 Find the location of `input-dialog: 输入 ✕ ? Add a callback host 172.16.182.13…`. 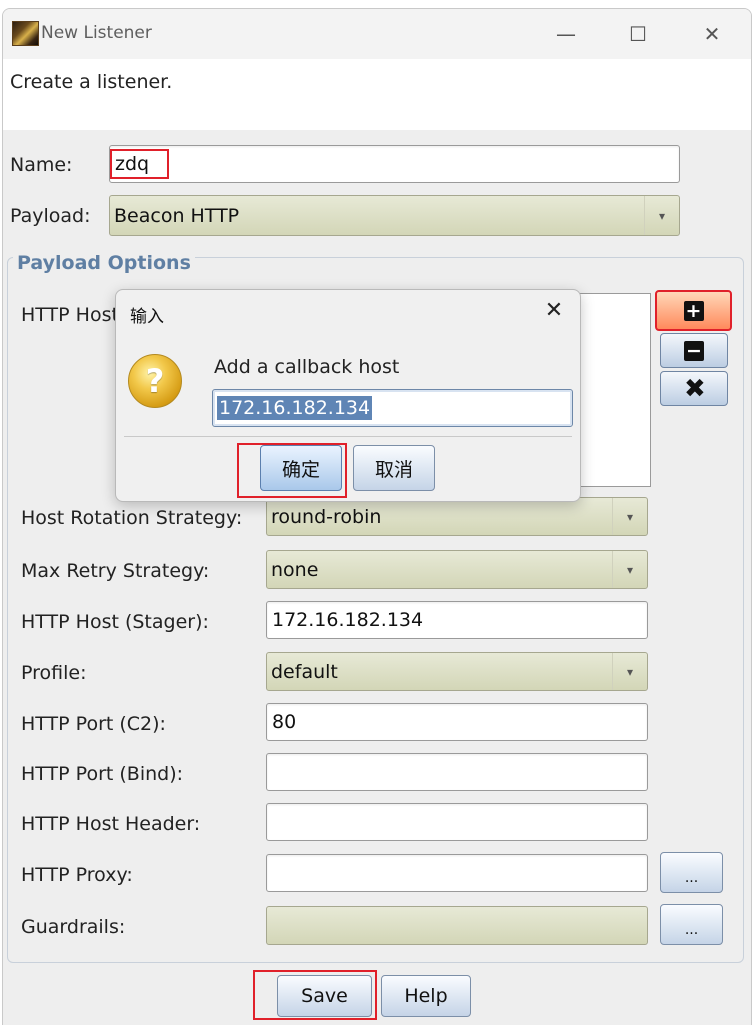

input-dialog: 输入 ✕ ? Add a callback host 172.16.182.13… is located at coordinates (348, 395).